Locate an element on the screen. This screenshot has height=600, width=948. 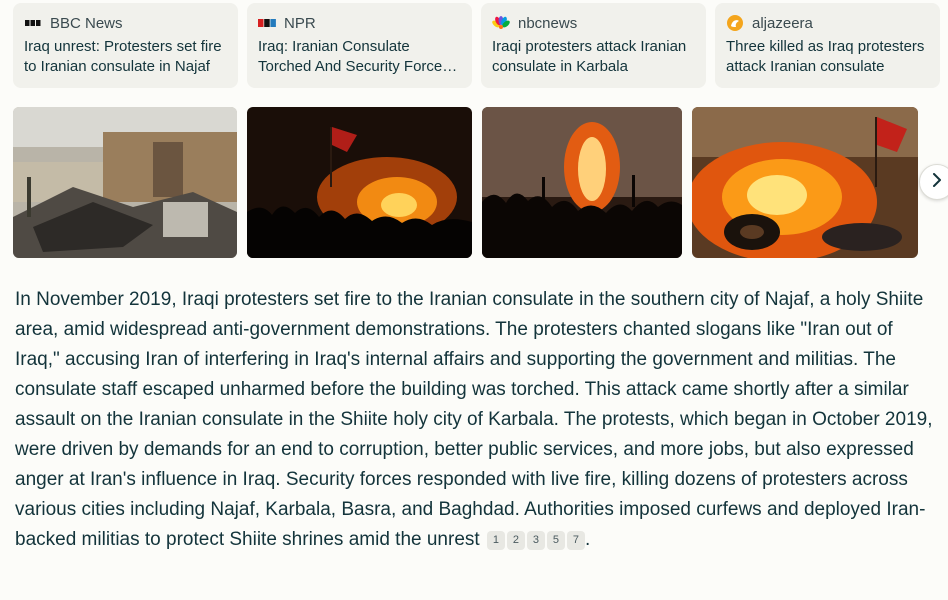
chevron-right-icon is located at coordinates (937, 182).